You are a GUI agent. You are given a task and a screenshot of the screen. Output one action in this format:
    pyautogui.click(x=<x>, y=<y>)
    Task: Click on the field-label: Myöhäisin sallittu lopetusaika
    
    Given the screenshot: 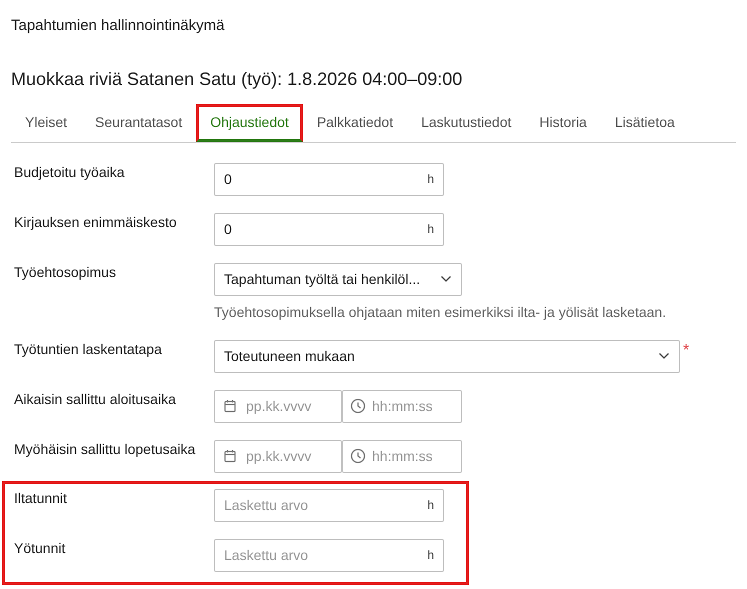 What is the action you would take?
    pyautogui.click(x=104, y=449)
    